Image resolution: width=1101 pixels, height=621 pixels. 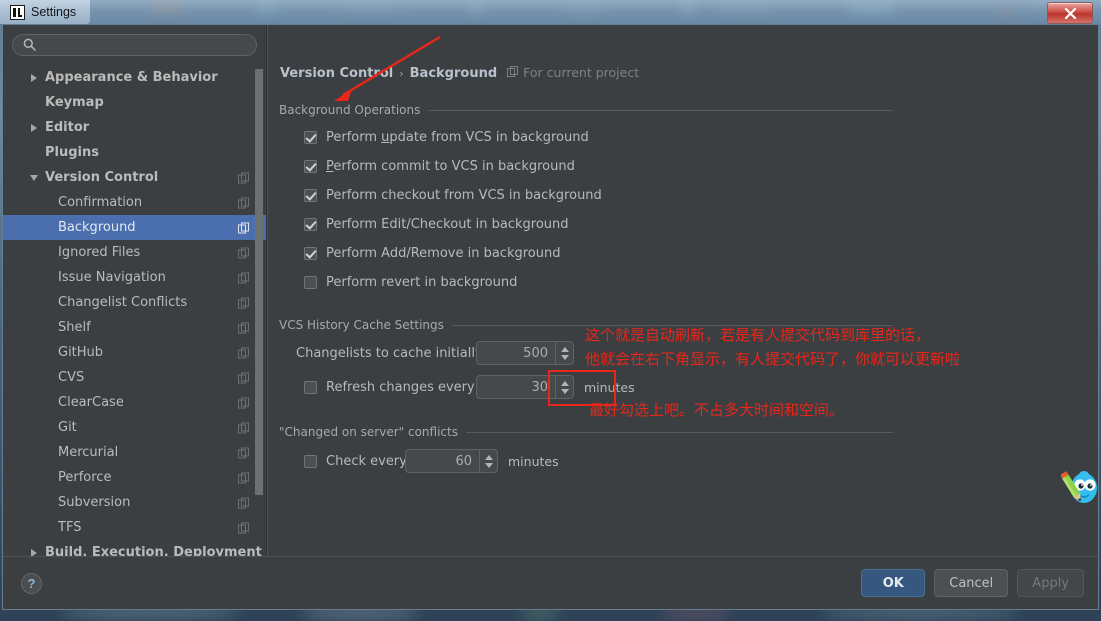 I want to click on refresh-changes-every-checkbox: Refresh changes every, so click(x=389, y=387).